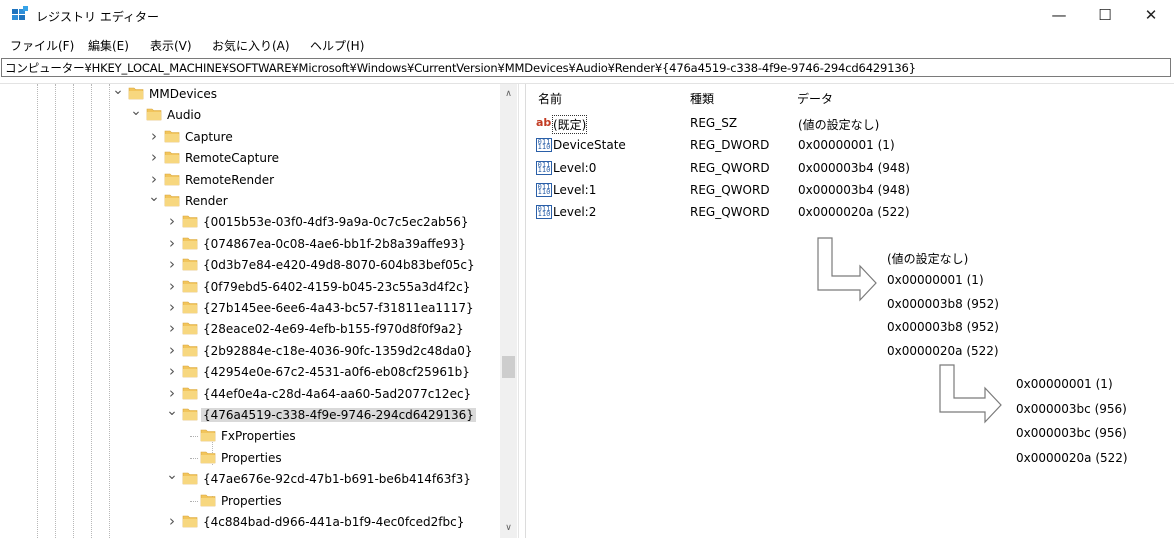 The height and width of the screenshot is (538, 1174). What do you see at coordinates (258, 436) in the screenshot?
I see `tree-item-label: FxProperties` at bounding box center [258, 436].